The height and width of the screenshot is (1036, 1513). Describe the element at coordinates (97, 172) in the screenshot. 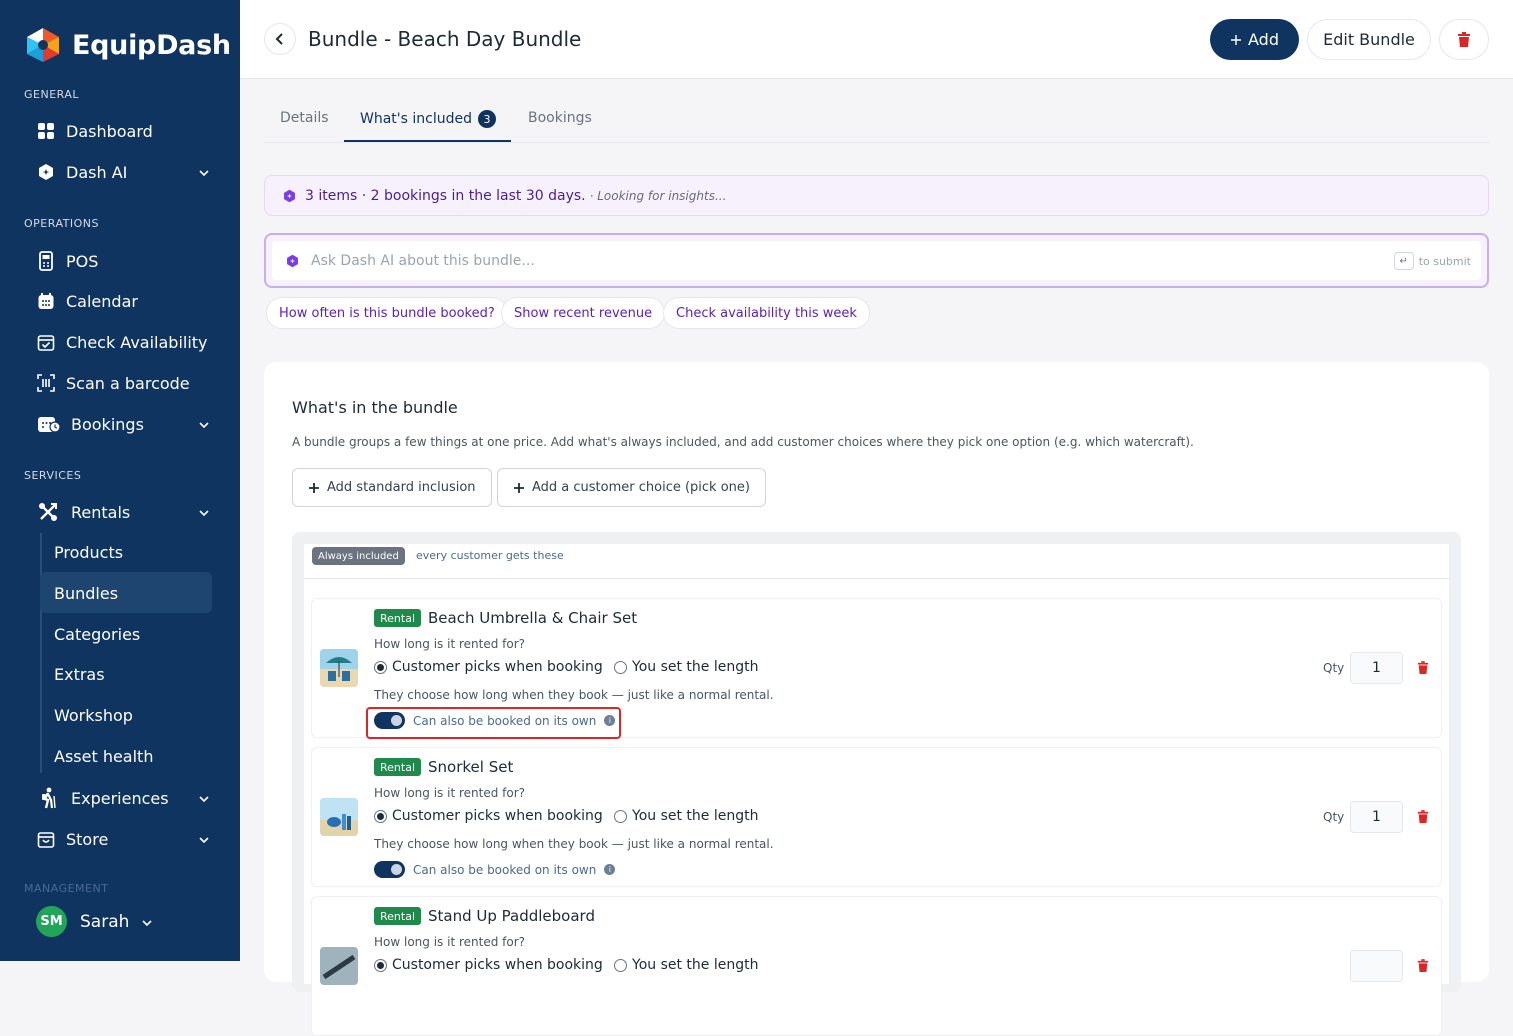

I see `sidebar-item-label: Dash AI` at that location.